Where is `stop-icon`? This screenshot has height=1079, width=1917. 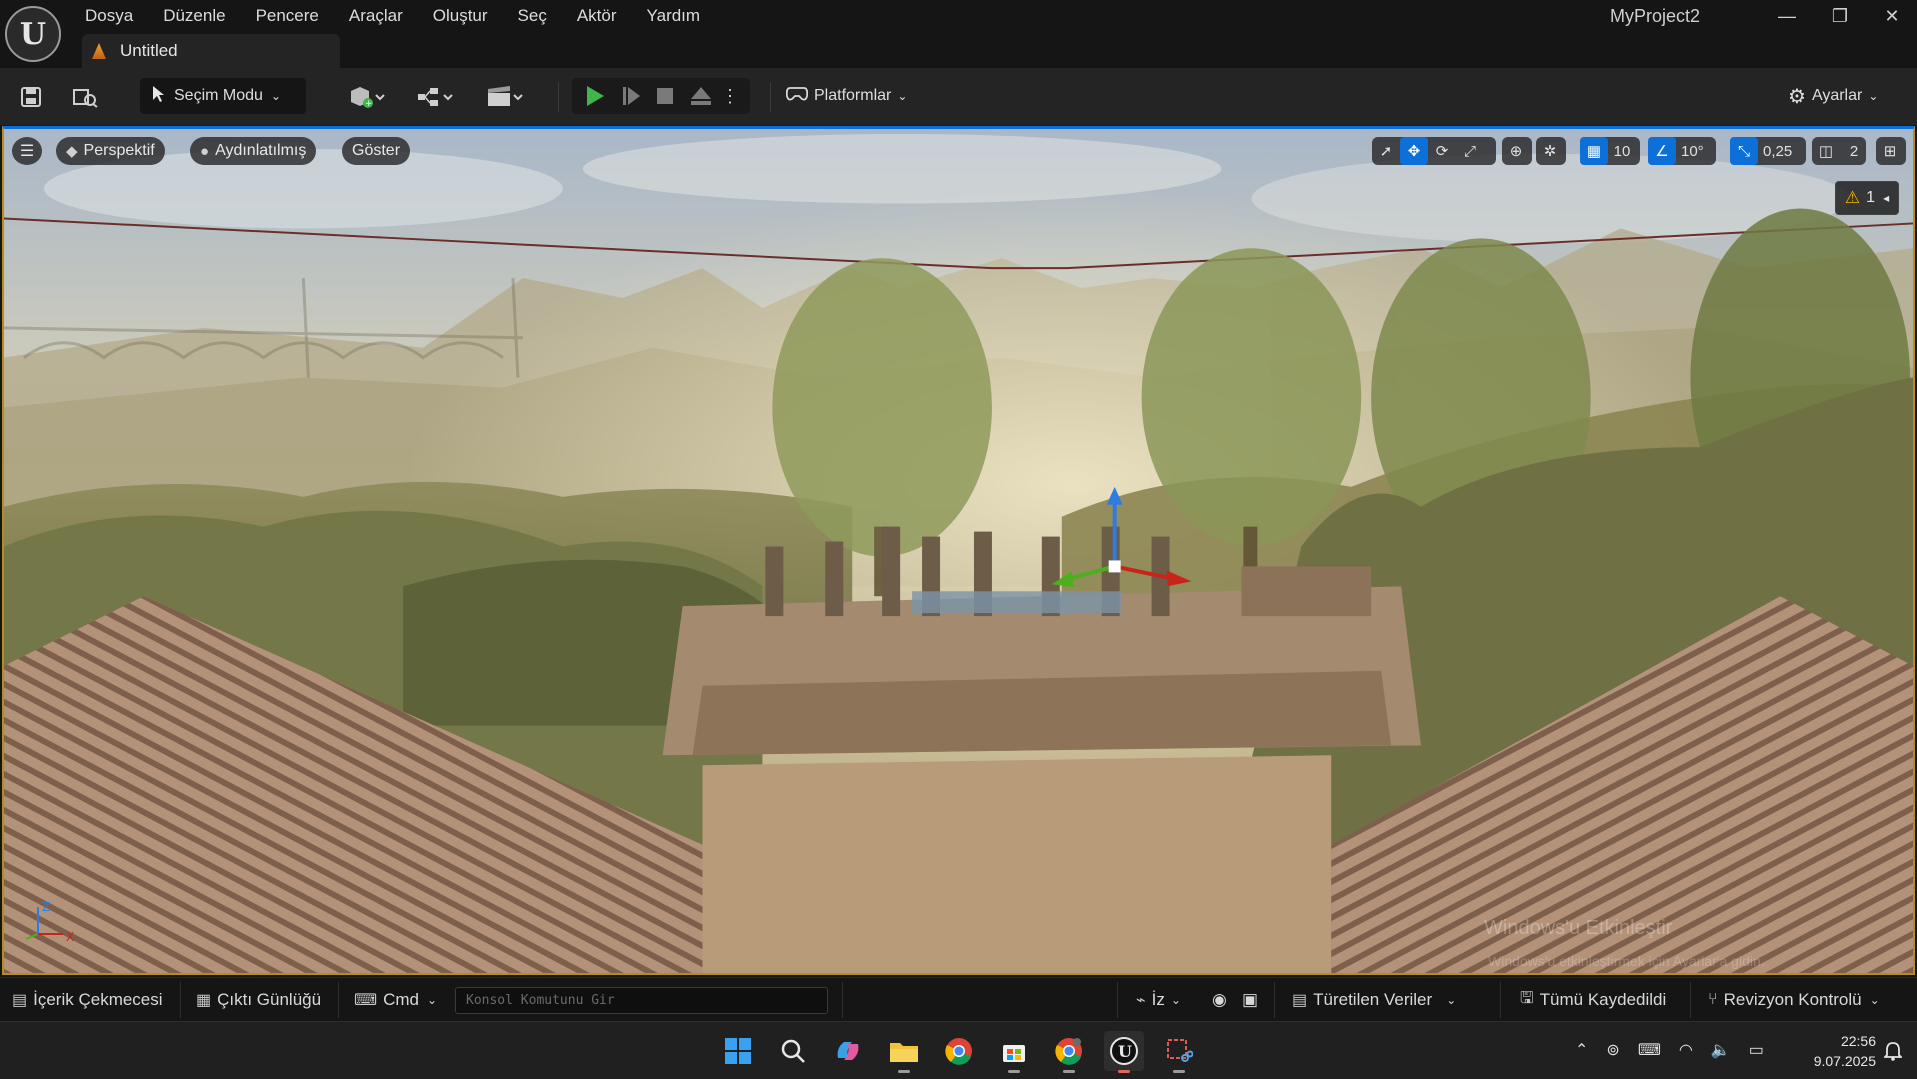 stop-icon is located at coordinates (665, 96).